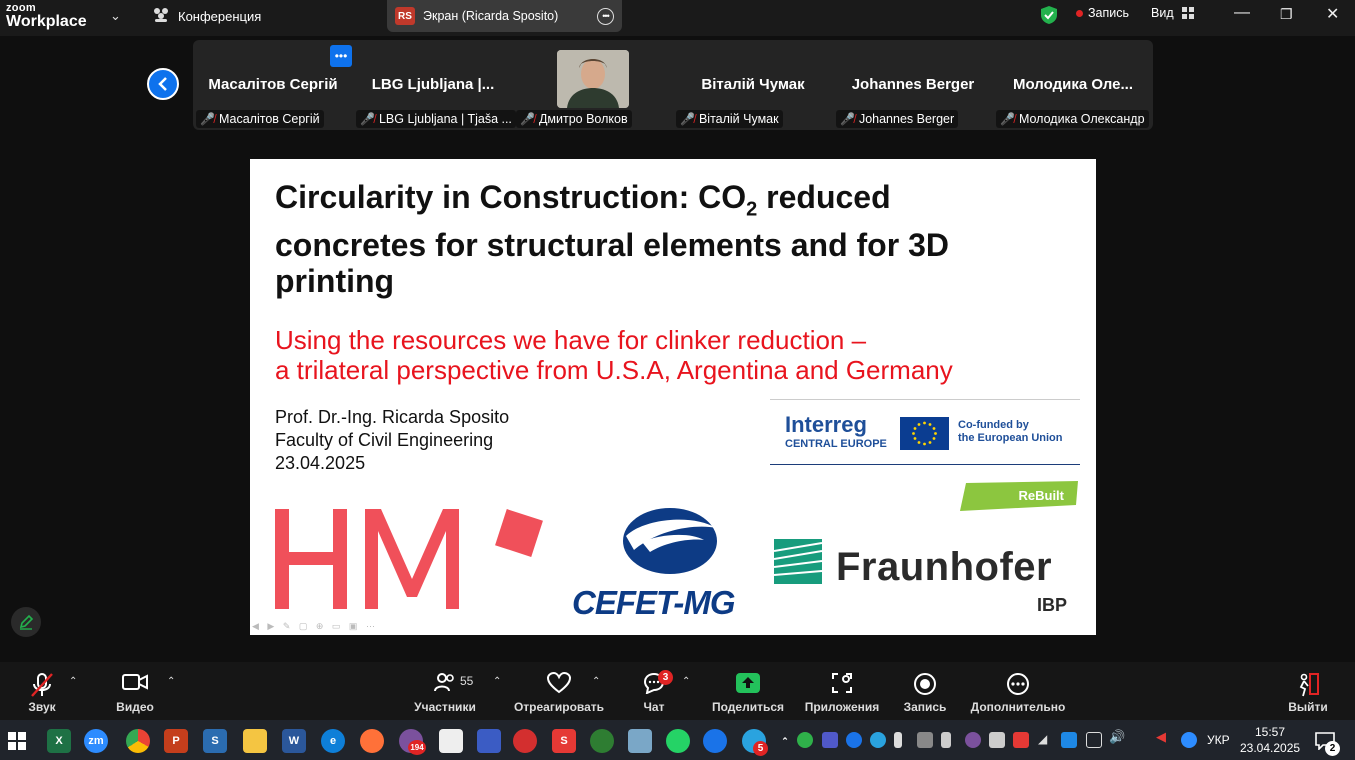 This screenshot has width=1355, height=760. I want to click on react-options-caret: ⌃, so click(596, 681).